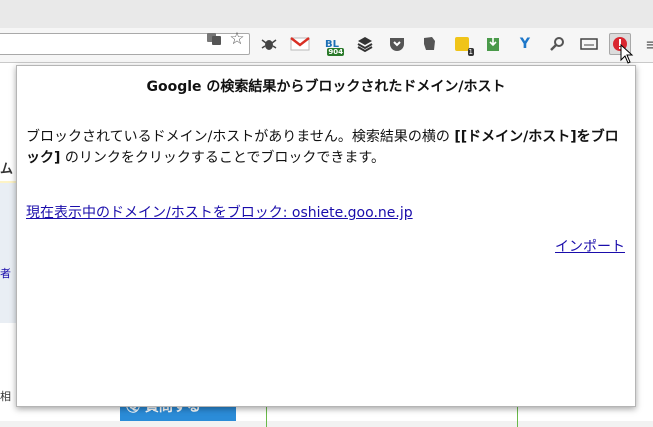  I want to click on notes-icon: 1, so click(462, 44).